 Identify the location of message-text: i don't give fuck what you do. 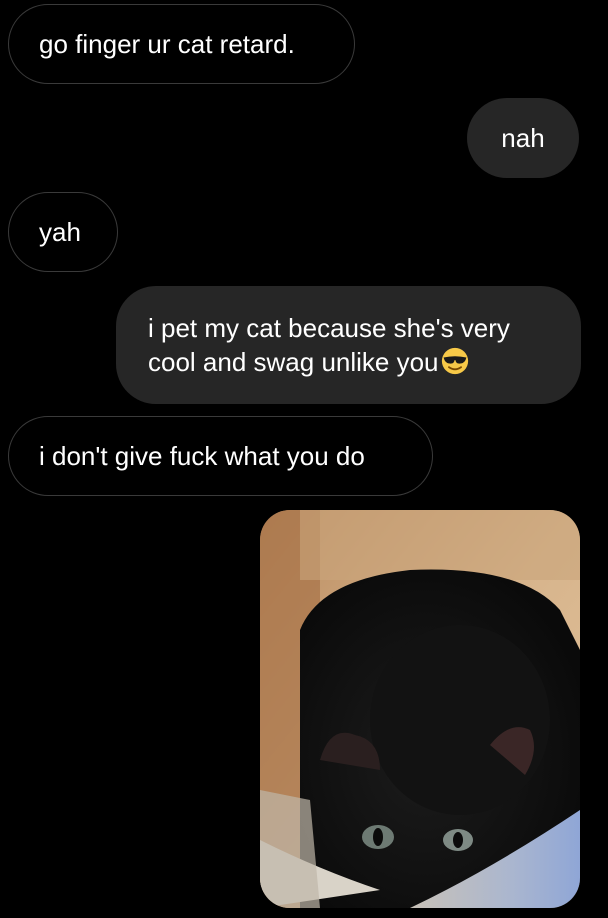
(202, 456).